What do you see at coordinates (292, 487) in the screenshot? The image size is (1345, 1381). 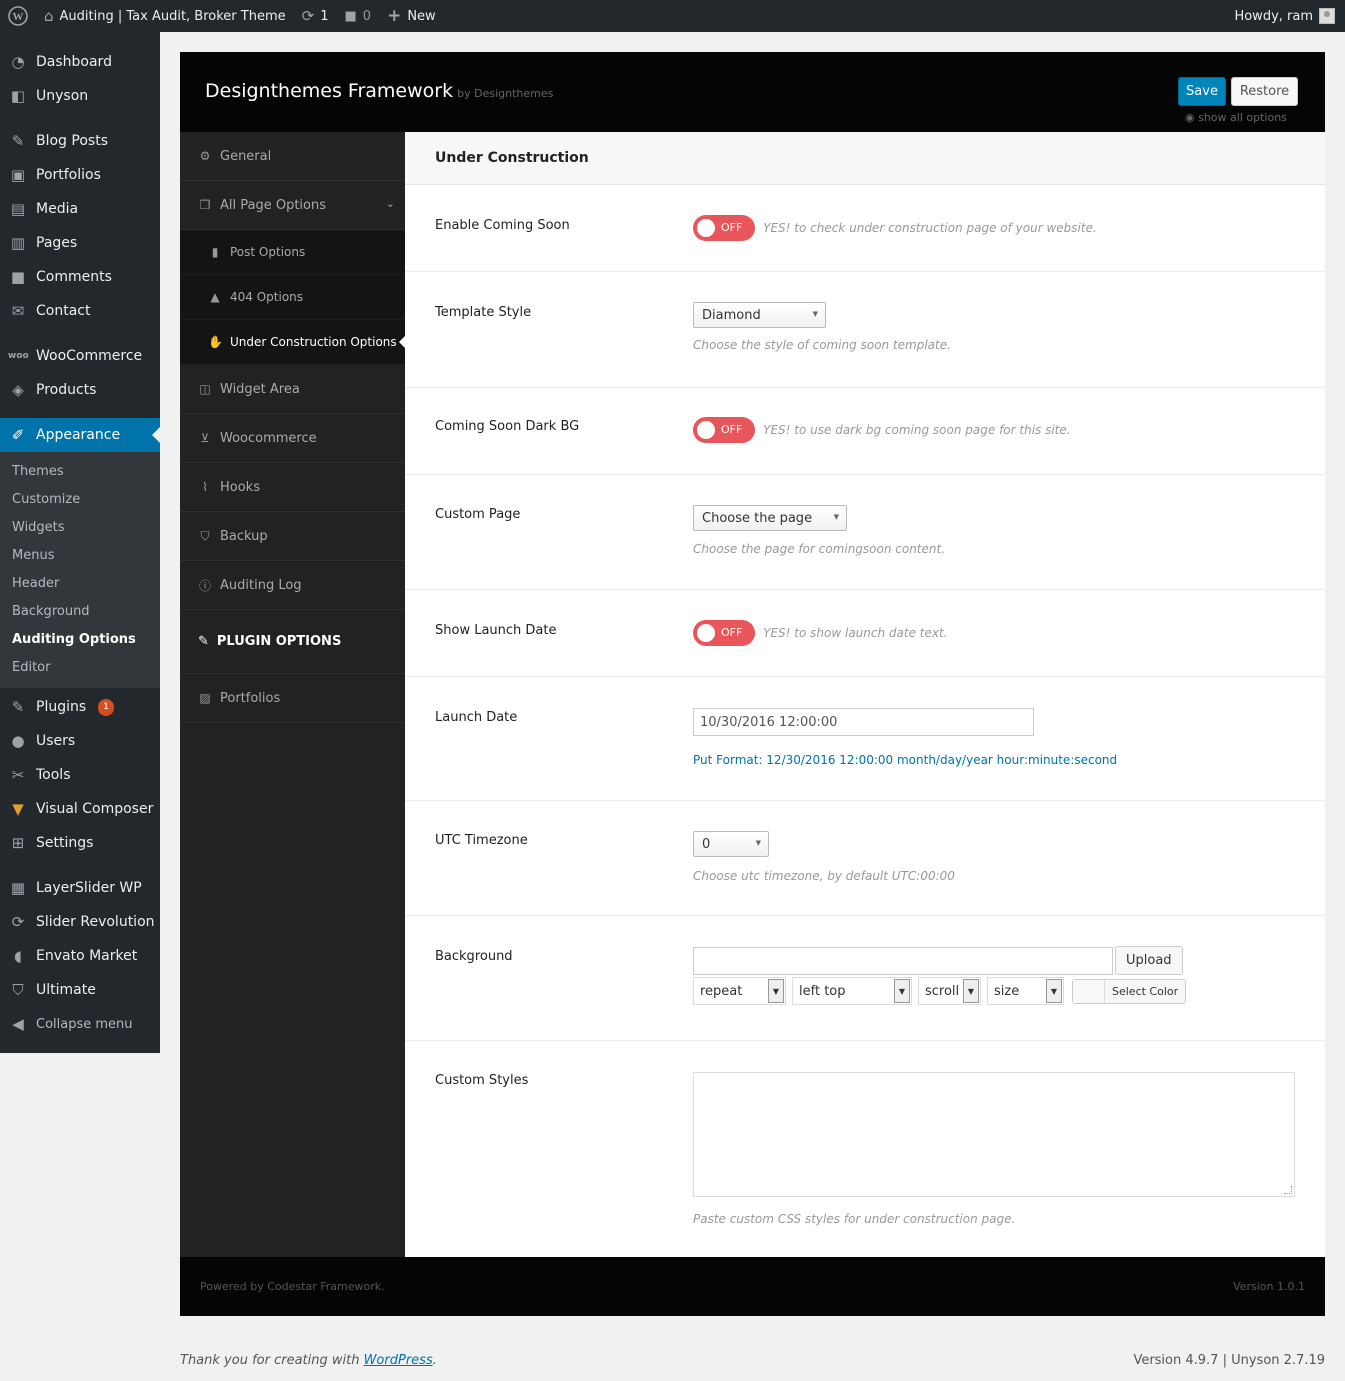 I see `nav-hooks: ⌇ Hooks` at bounding box center [292, 487].